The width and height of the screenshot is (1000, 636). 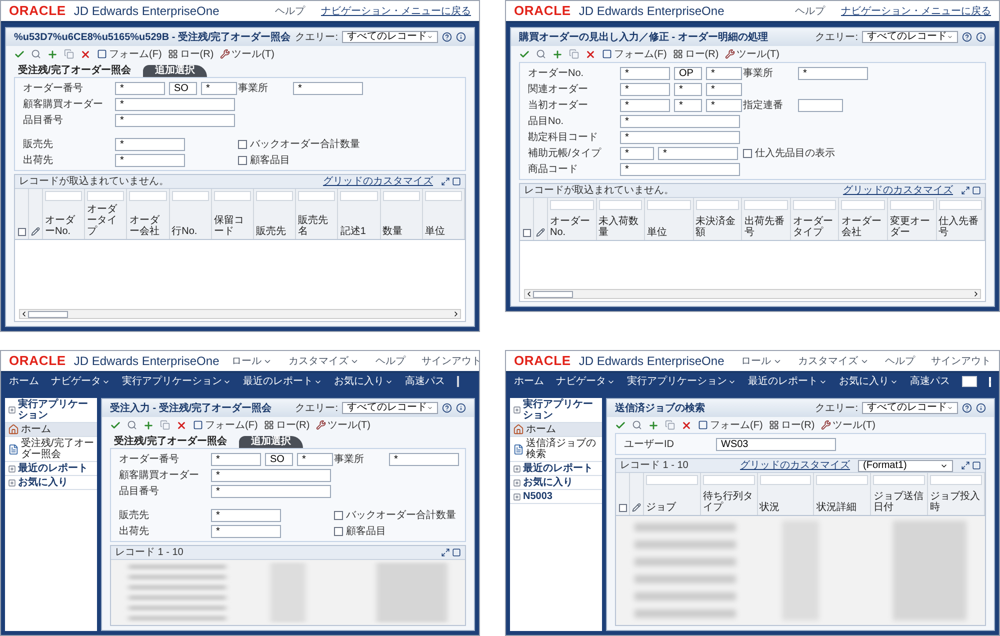 What do you see at coordinates (461, 37) in the screenshot?
I see `info-icon` at bounding box center [461, 37].